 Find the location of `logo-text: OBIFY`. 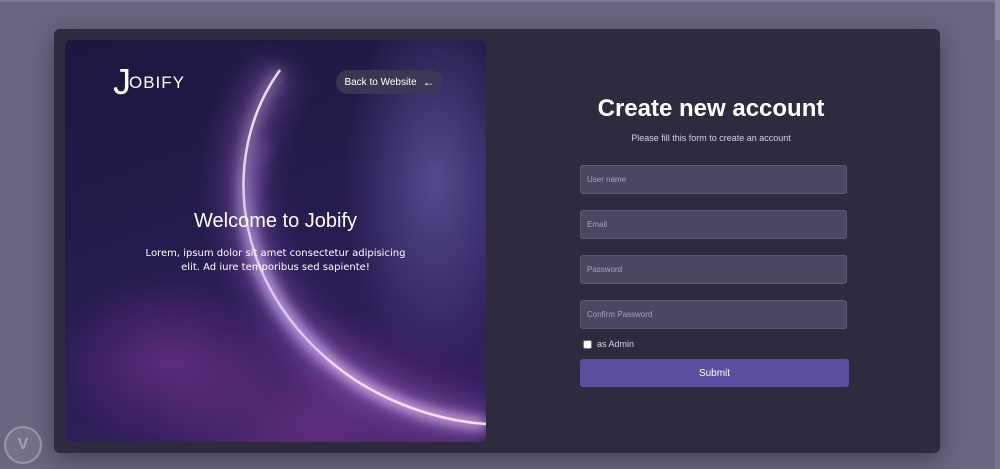

logo-text: OBIFY is located at coordinates (157, 82).